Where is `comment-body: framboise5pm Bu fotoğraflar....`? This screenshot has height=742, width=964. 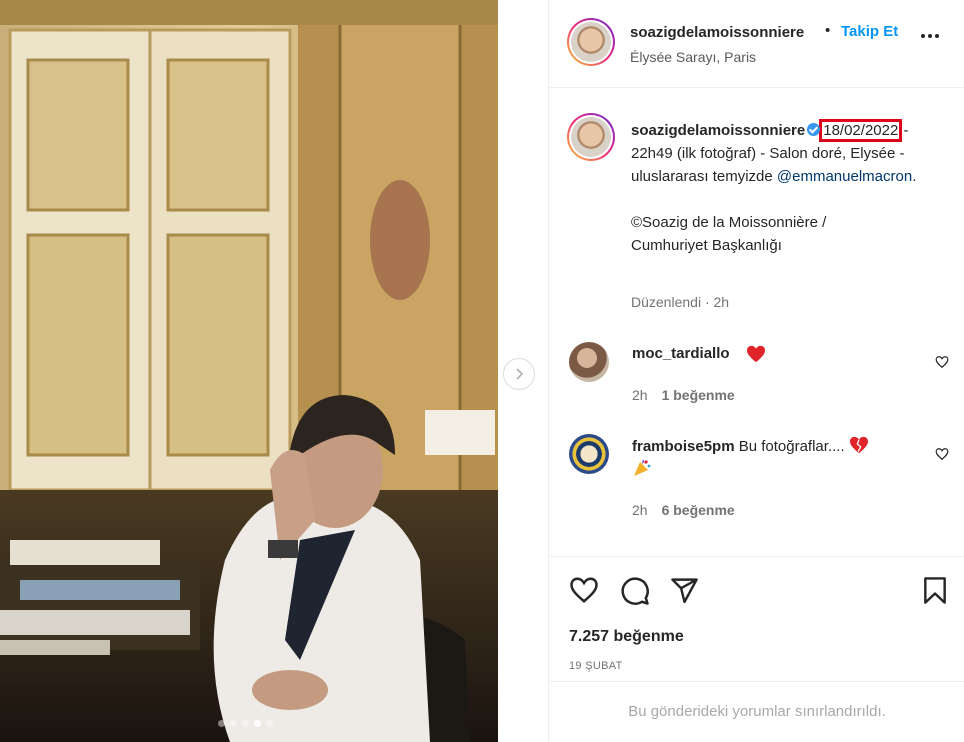 comment-body: framboise5pm Bu fotoğraflar.... is located at coordinates (777, 458).